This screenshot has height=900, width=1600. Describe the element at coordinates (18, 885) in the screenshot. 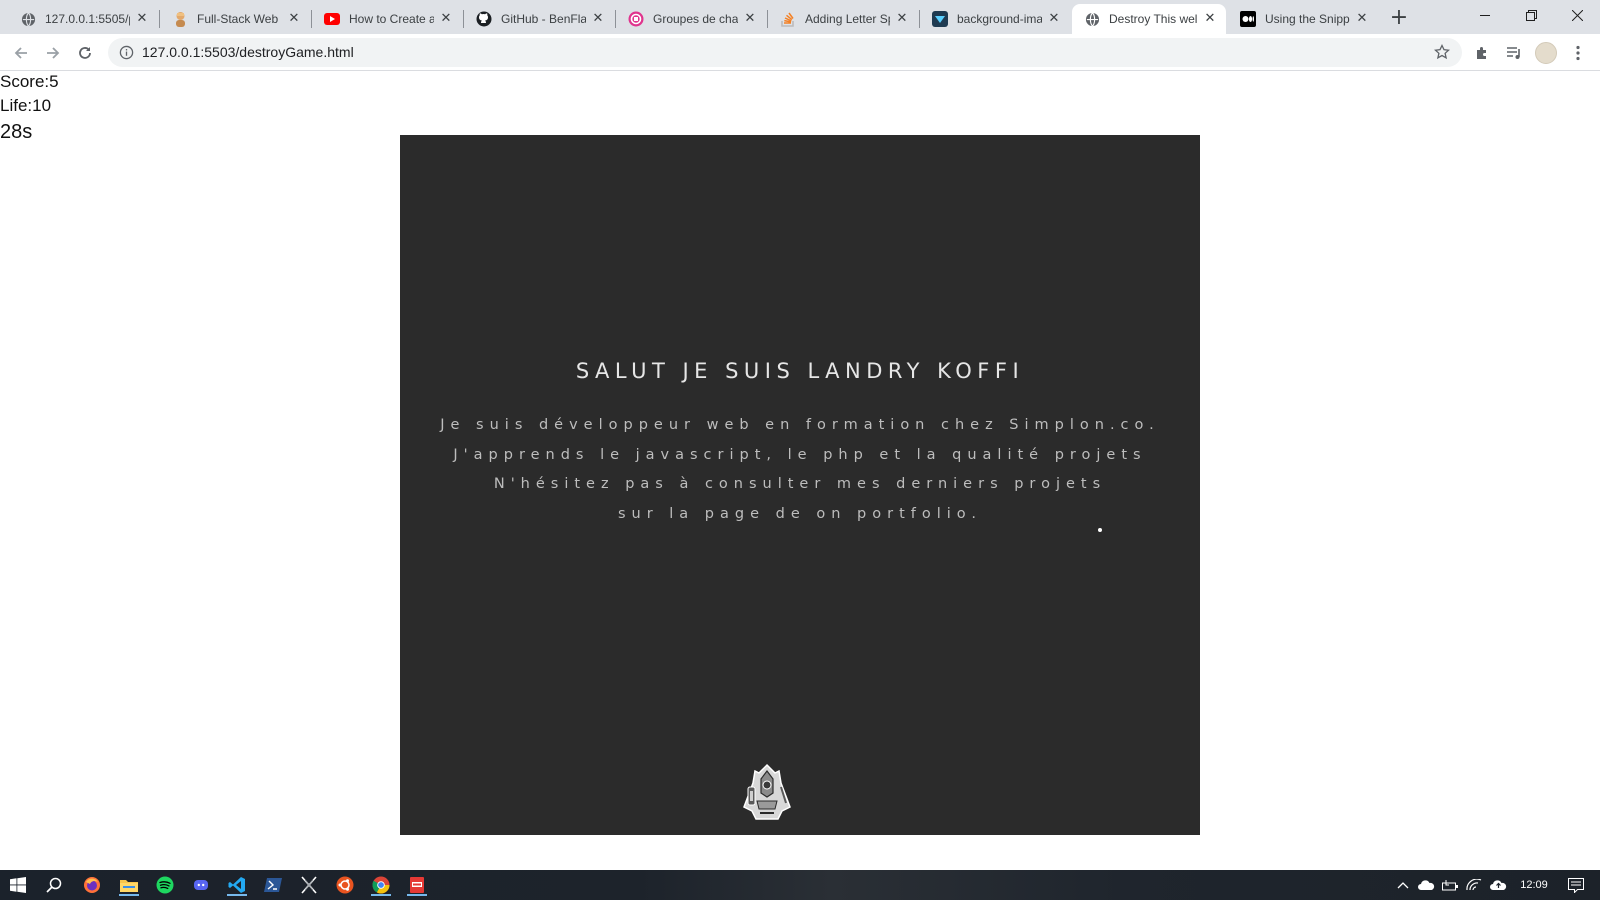

I see `windows-start-icon` at that location.